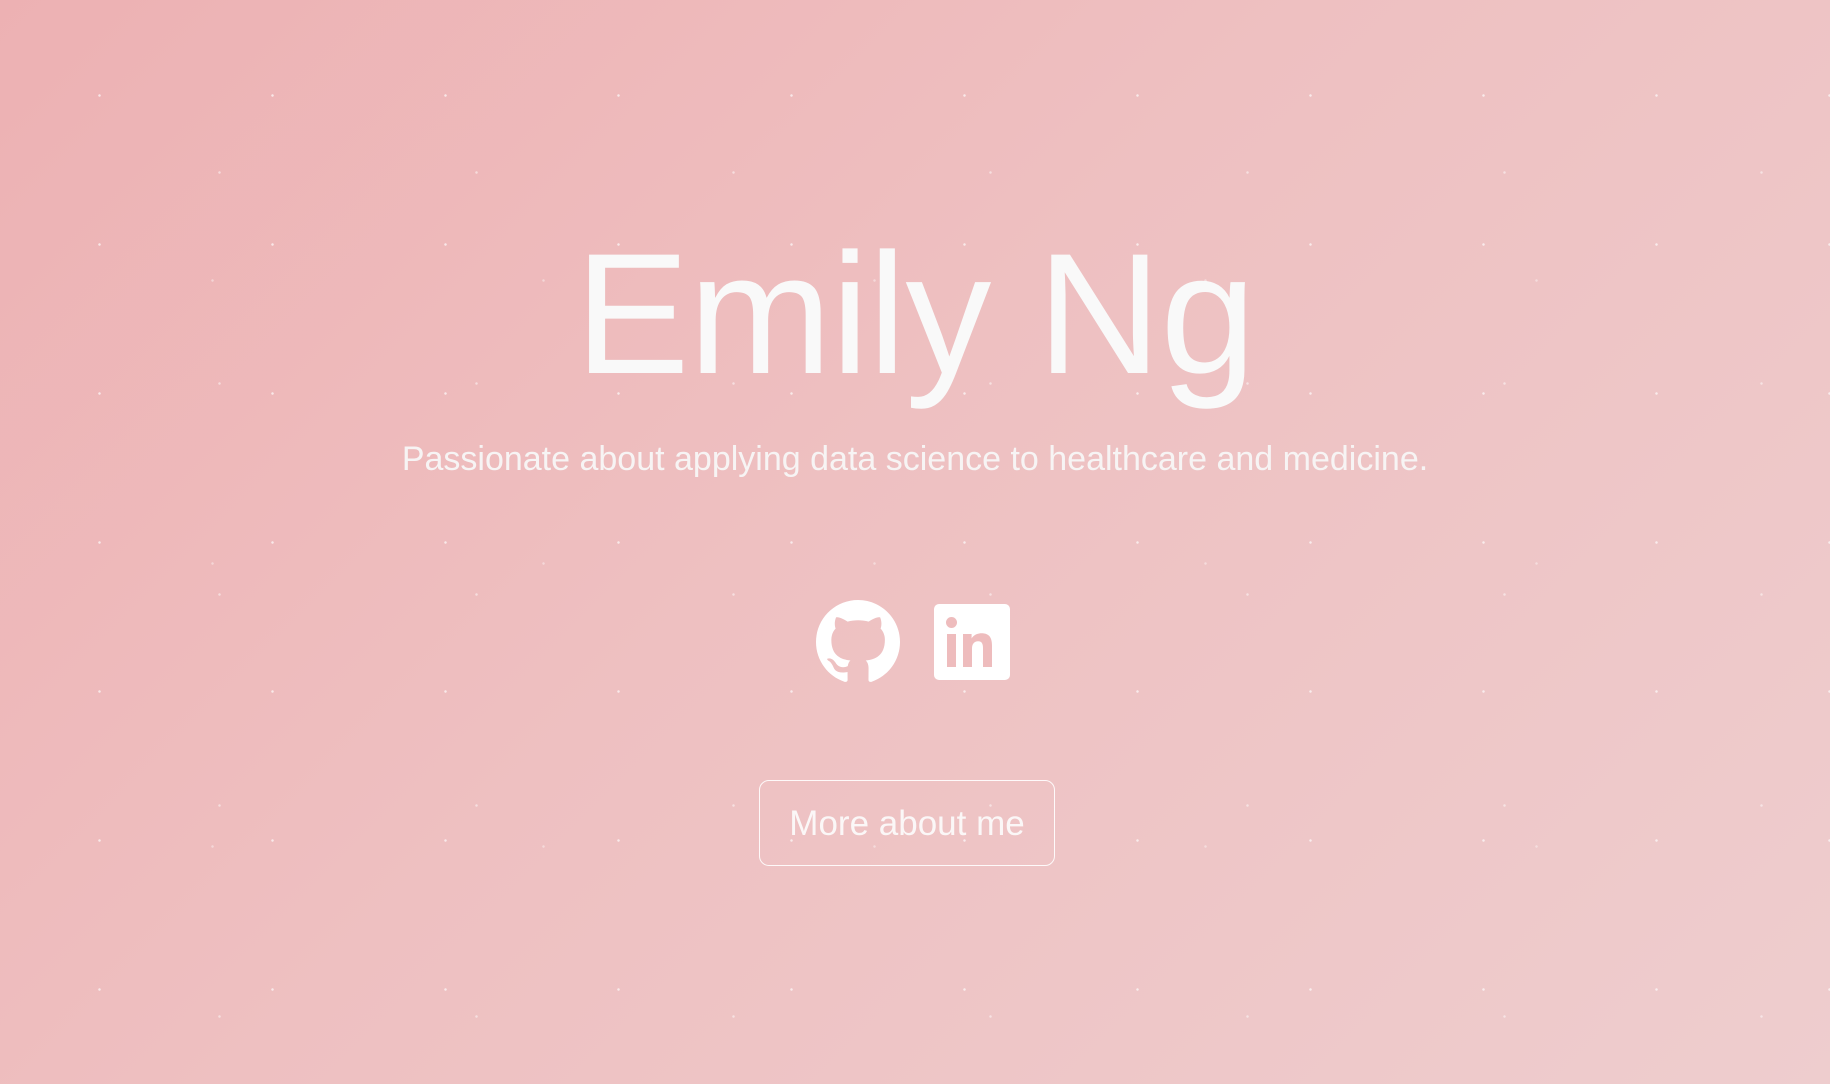 The image size is (1830, 1084). Describe the element at coordinates (915, 314) in the screenshot. I see `hero-name: Emily Ng` at that location.